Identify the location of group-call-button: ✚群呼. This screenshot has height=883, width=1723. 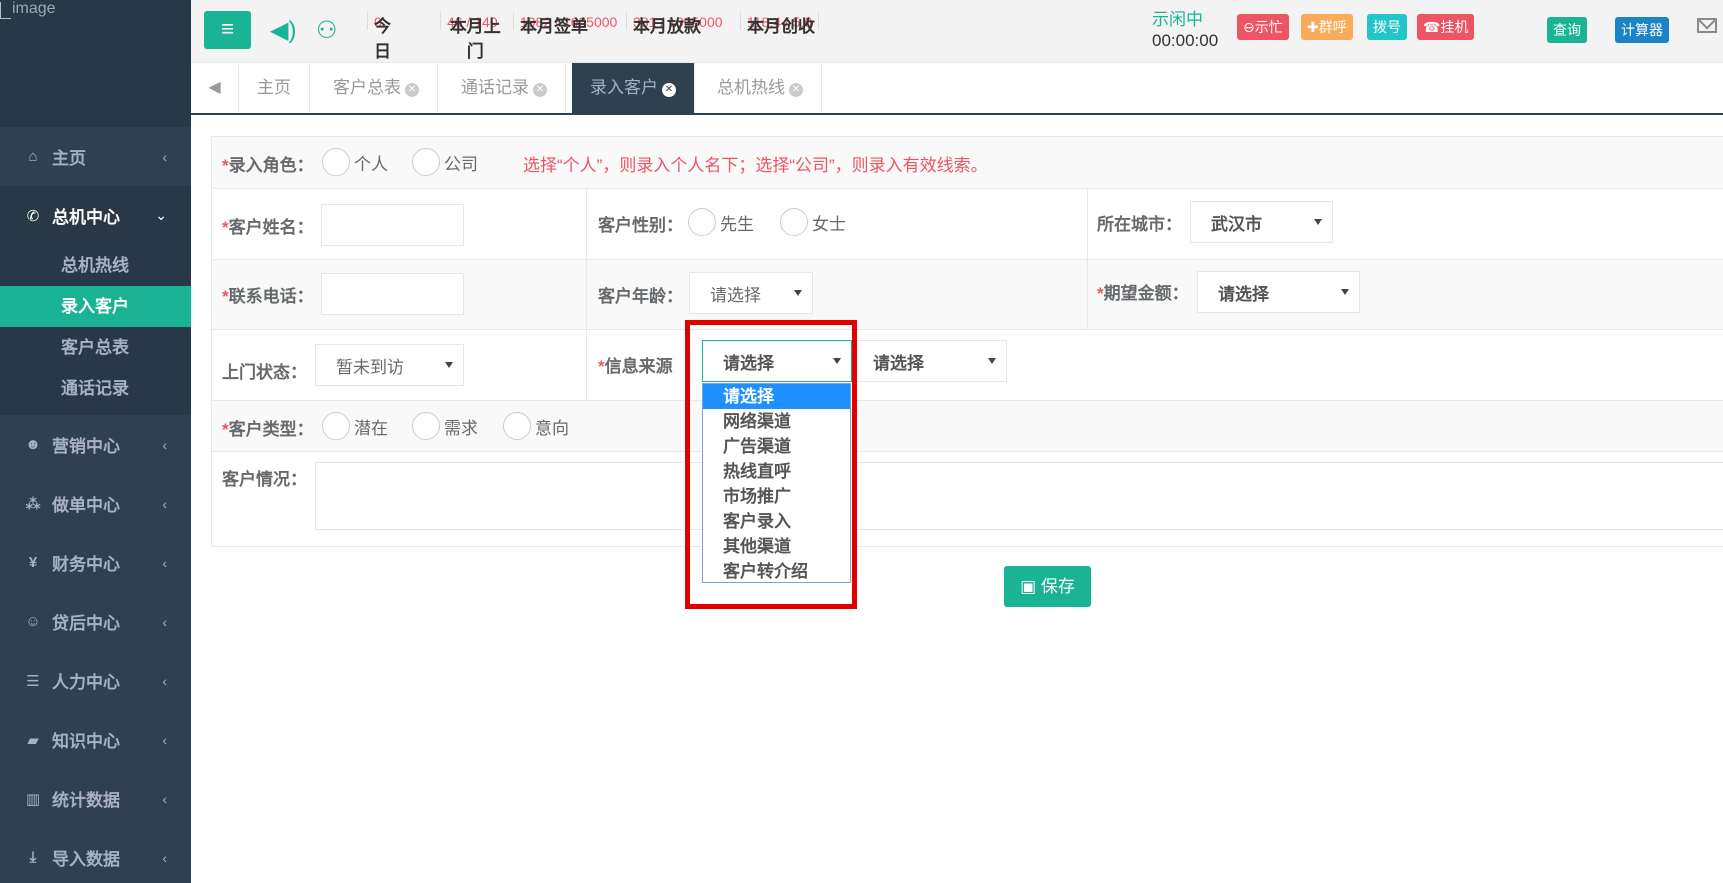
(1327, 27).